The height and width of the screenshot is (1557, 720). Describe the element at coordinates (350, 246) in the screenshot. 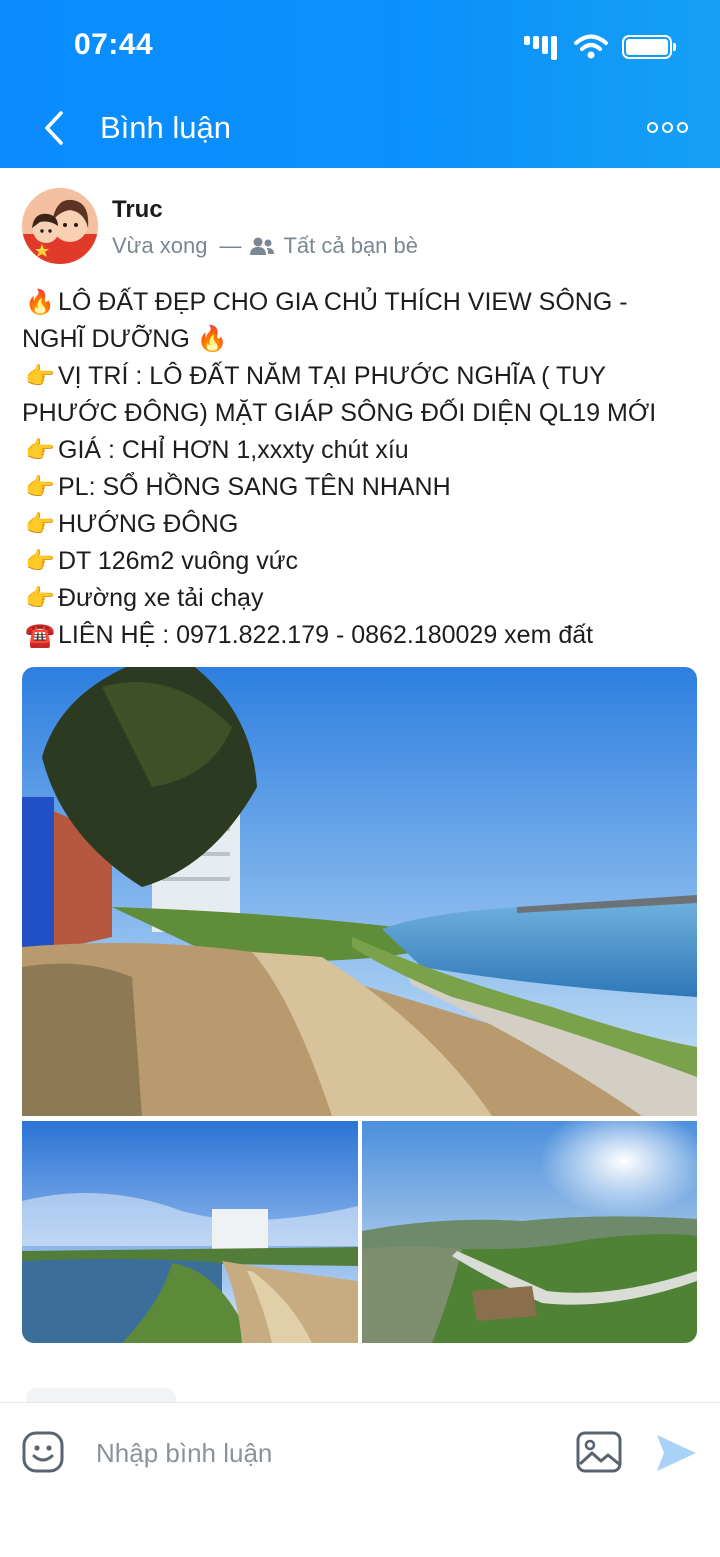

I see `post-privacy: Tất cả bạn bè` at that location.